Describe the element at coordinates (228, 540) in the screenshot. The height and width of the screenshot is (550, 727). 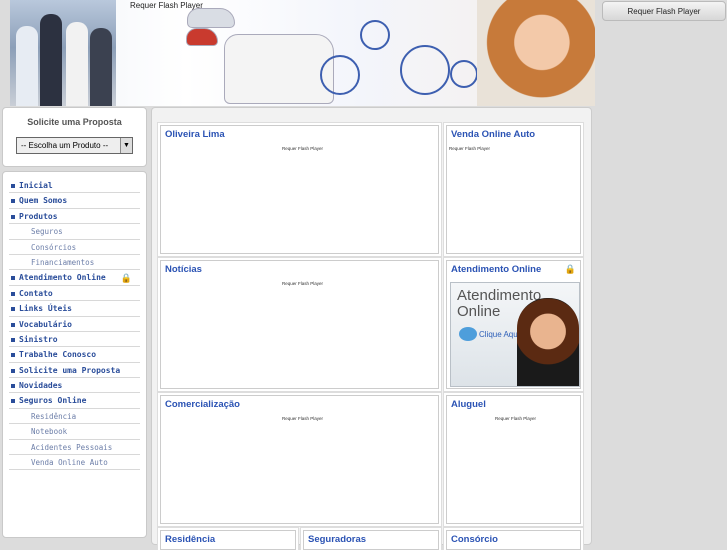
I see `box-residencia: Residência` at that location.